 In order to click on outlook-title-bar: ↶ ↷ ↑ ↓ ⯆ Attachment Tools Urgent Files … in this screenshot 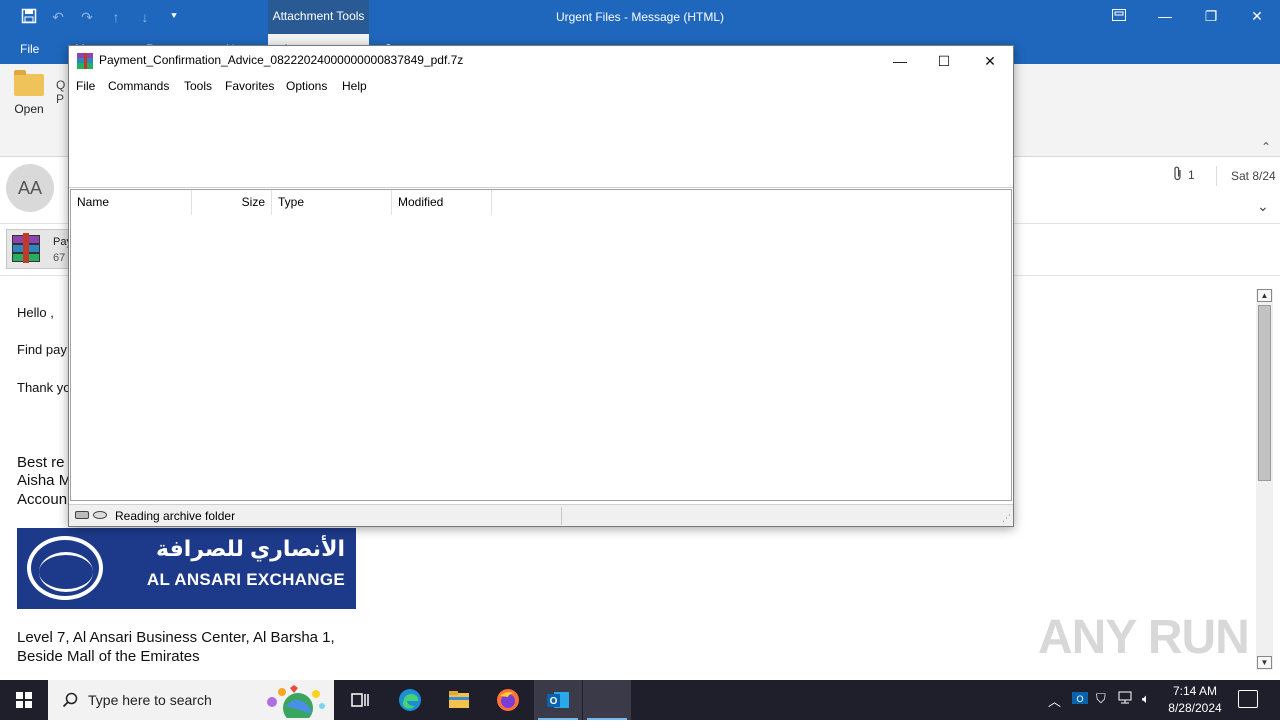, I will do `click(640, 17)`.